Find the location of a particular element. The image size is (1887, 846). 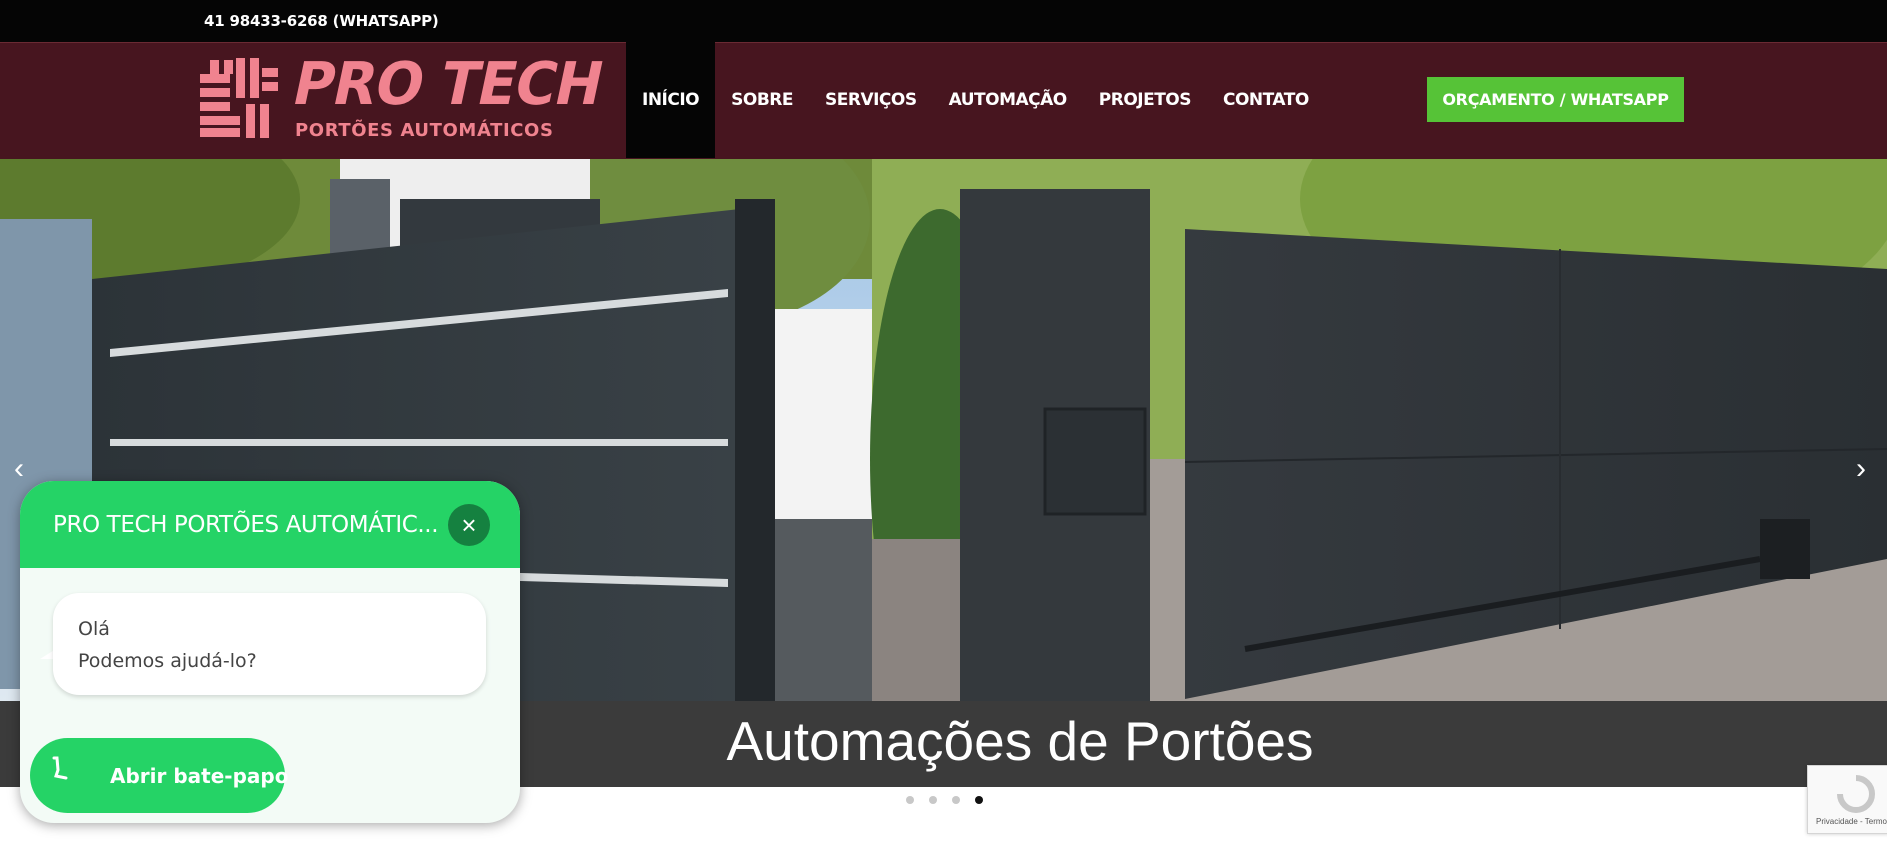

nav-inicio: INÍCIO is located at coordinates (671, 100).